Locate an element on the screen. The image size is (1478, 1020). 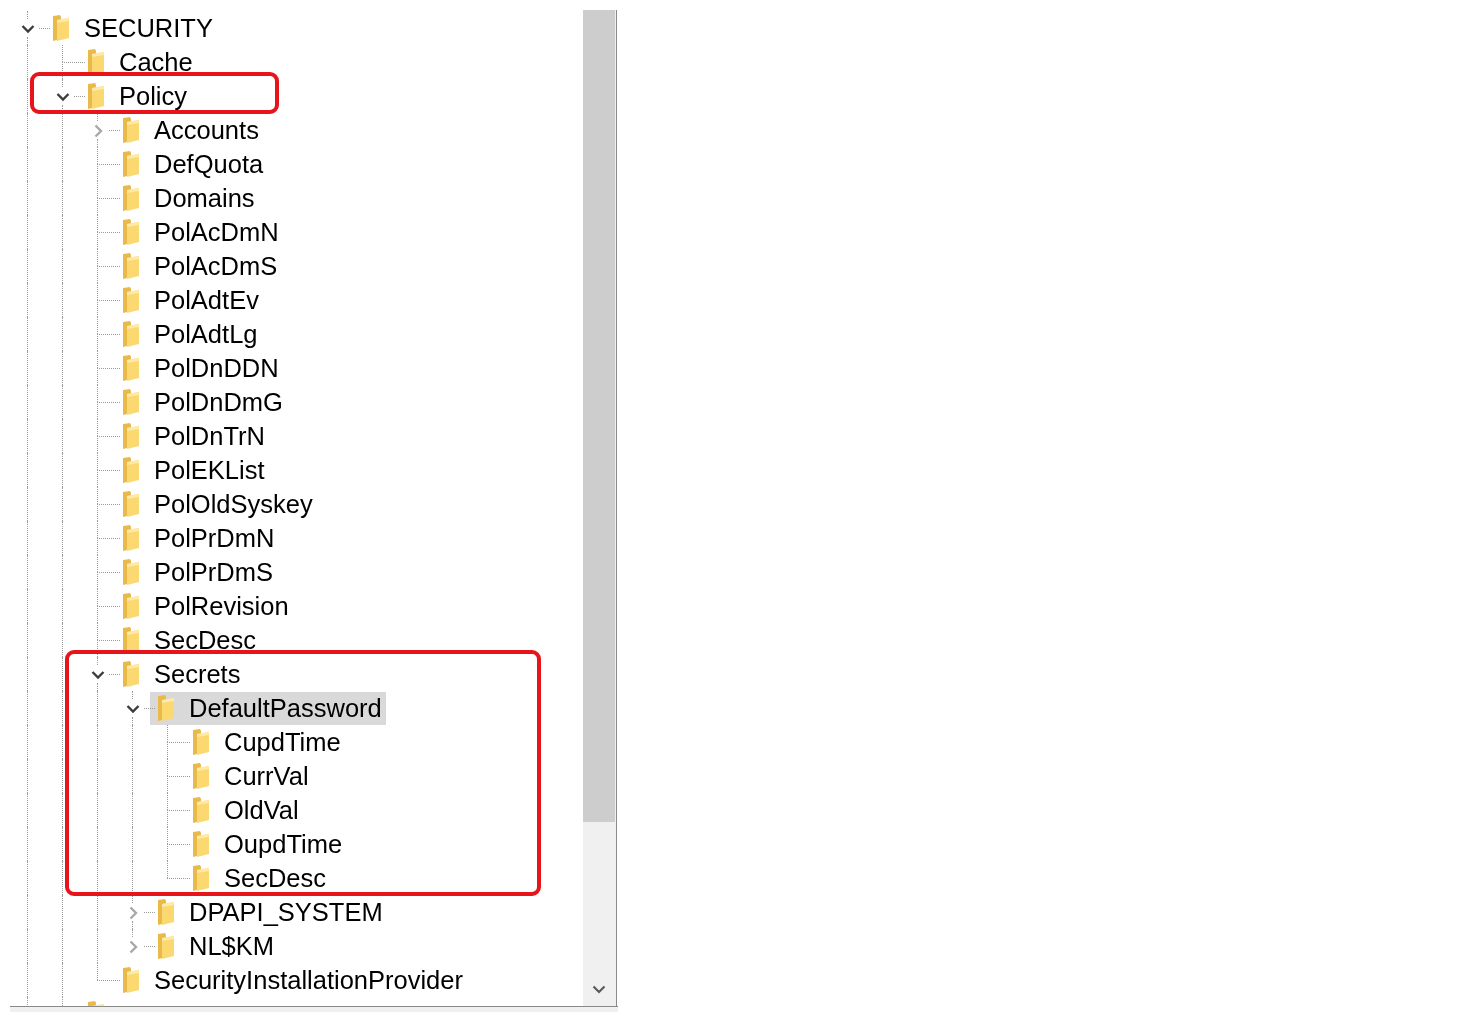
tree-item: PolAdtLg is located at coordinates (188, 334).